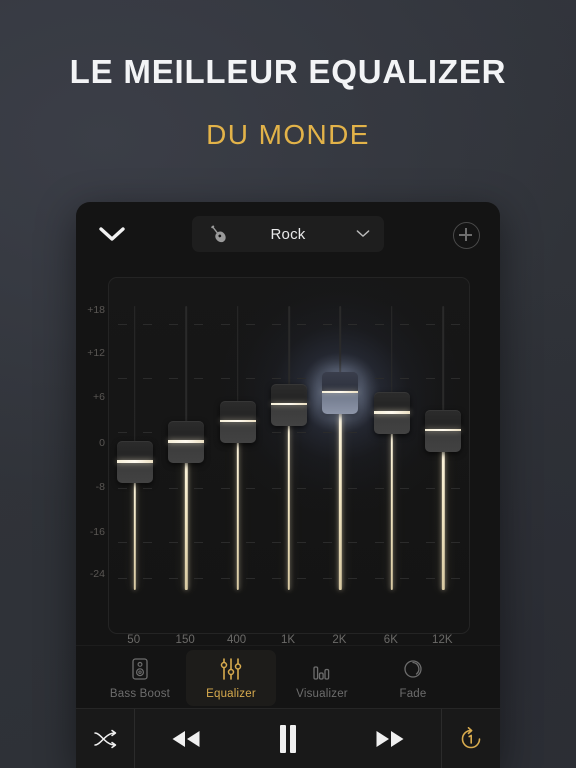 This screenshot has height=768, width=576. I want to click on repeat-one-icon, so click(471, 738).